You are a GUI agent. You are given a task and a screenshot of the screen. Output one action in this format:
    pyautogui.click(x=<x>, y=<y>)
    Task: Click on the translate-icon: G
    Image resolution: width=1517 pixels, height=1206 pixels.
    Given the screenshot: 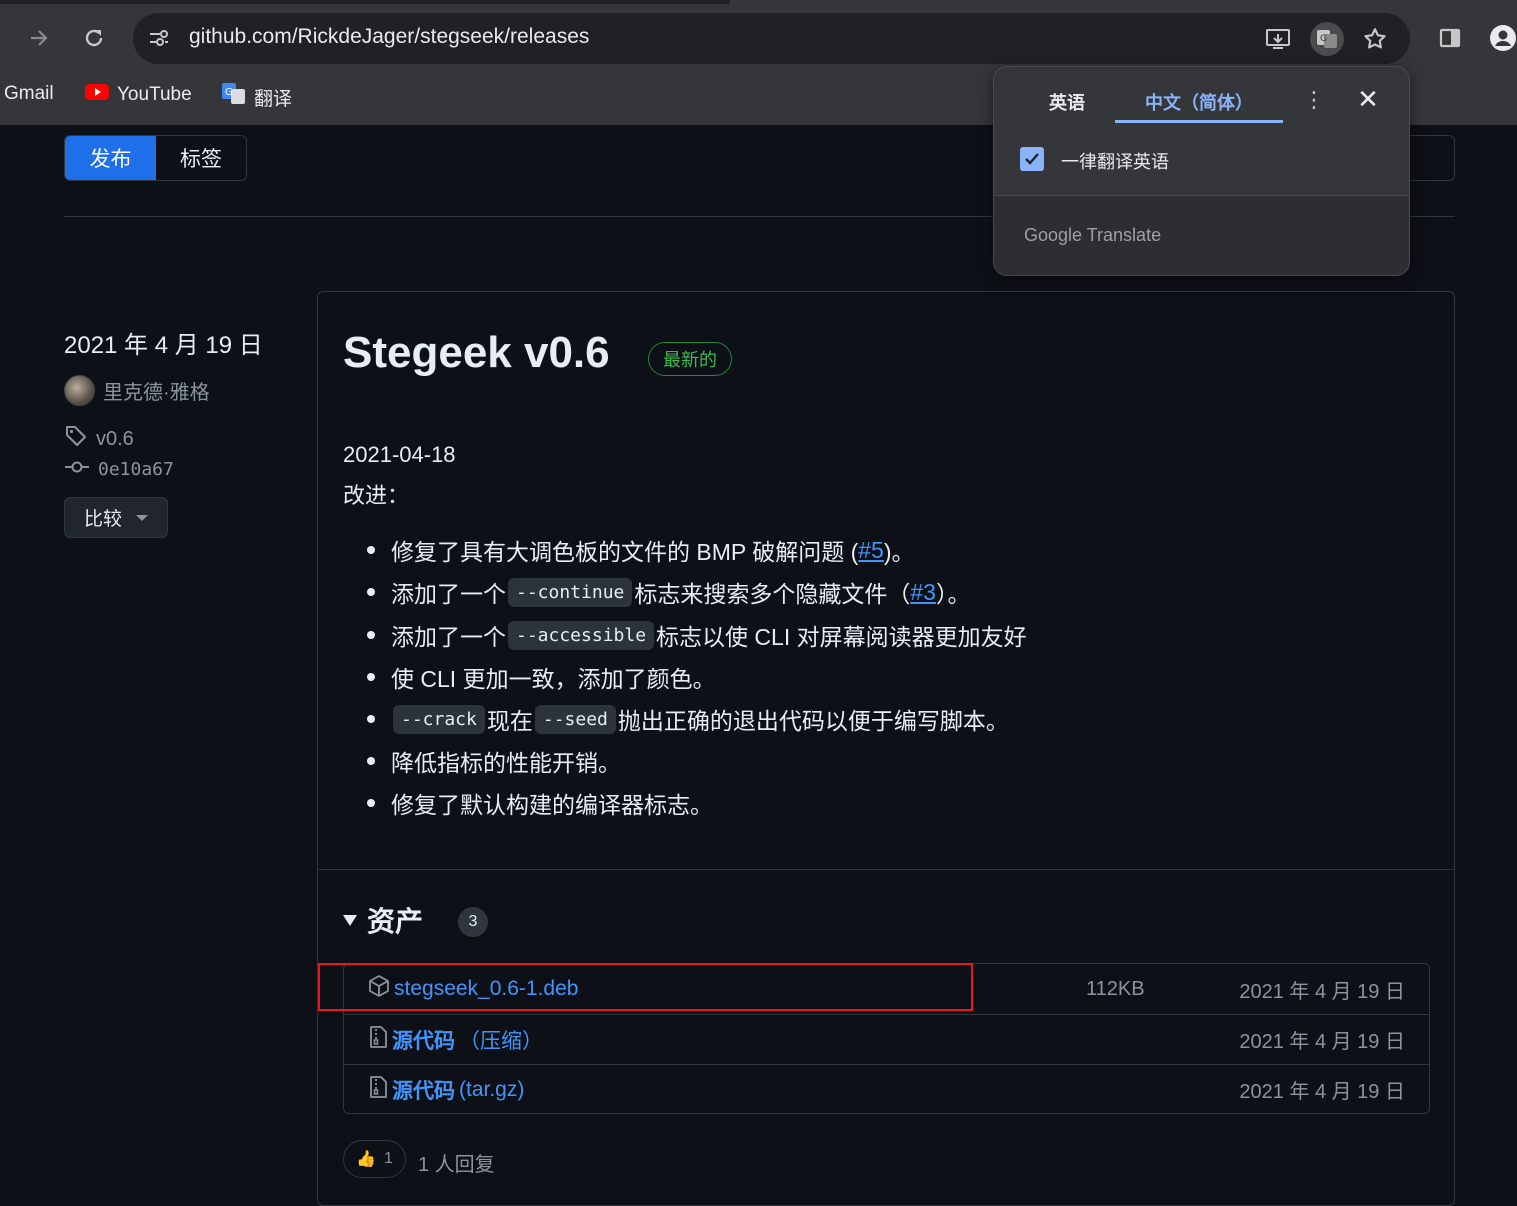 What is the action you would take?
    pyautogui.click(x=1327, y=39)
    